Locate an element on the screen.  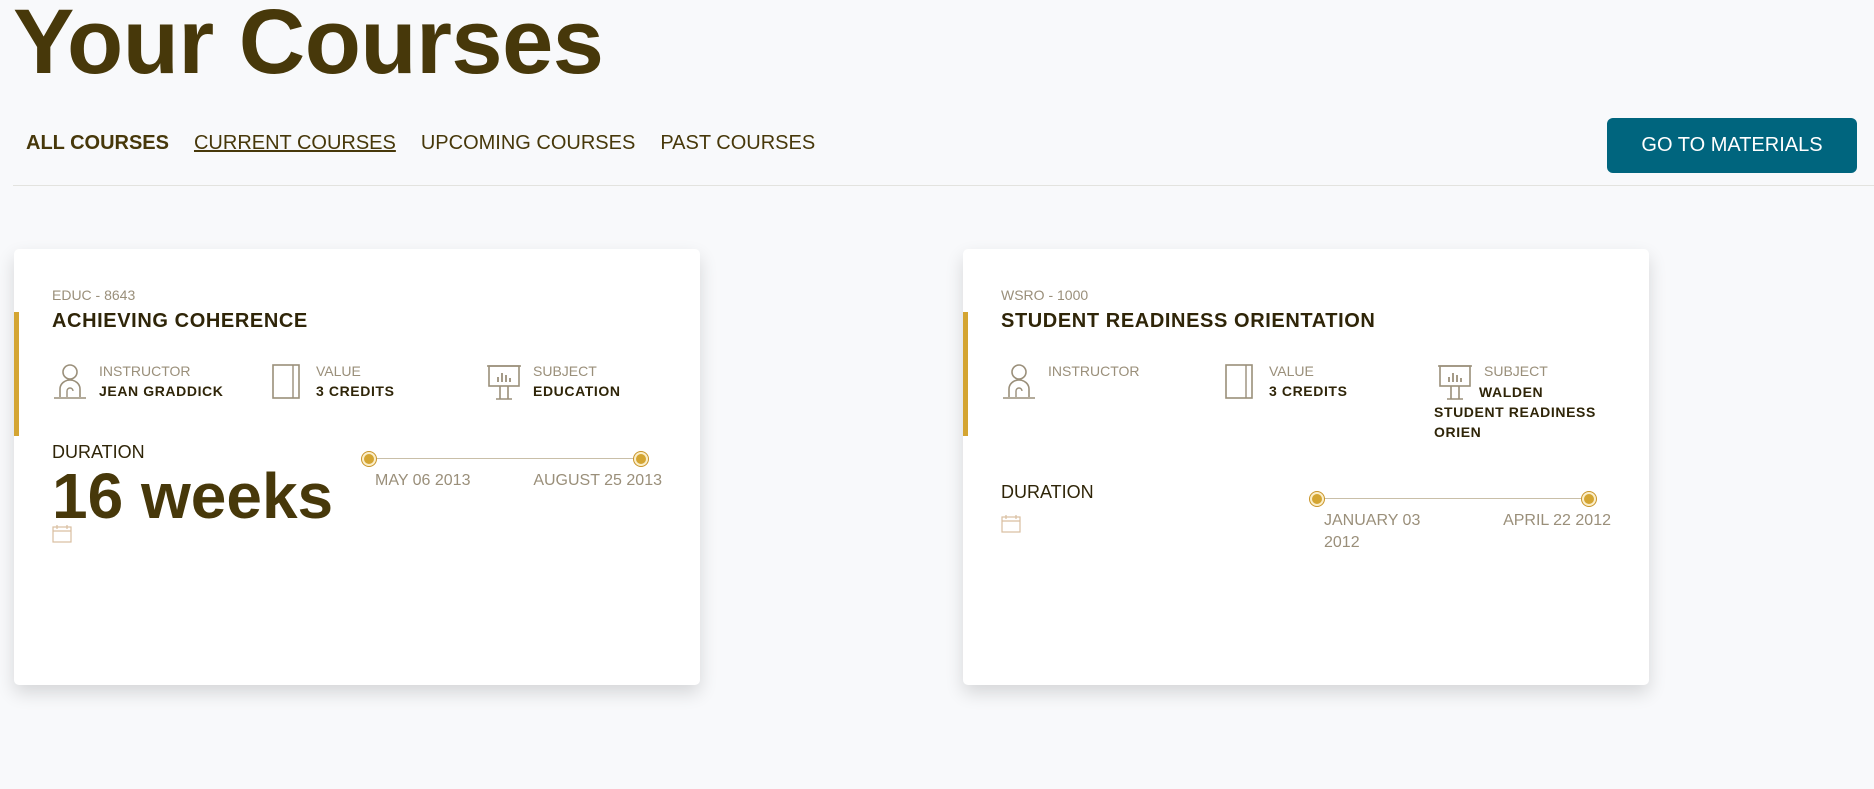
header-divider is located at coordinates (943, 185).